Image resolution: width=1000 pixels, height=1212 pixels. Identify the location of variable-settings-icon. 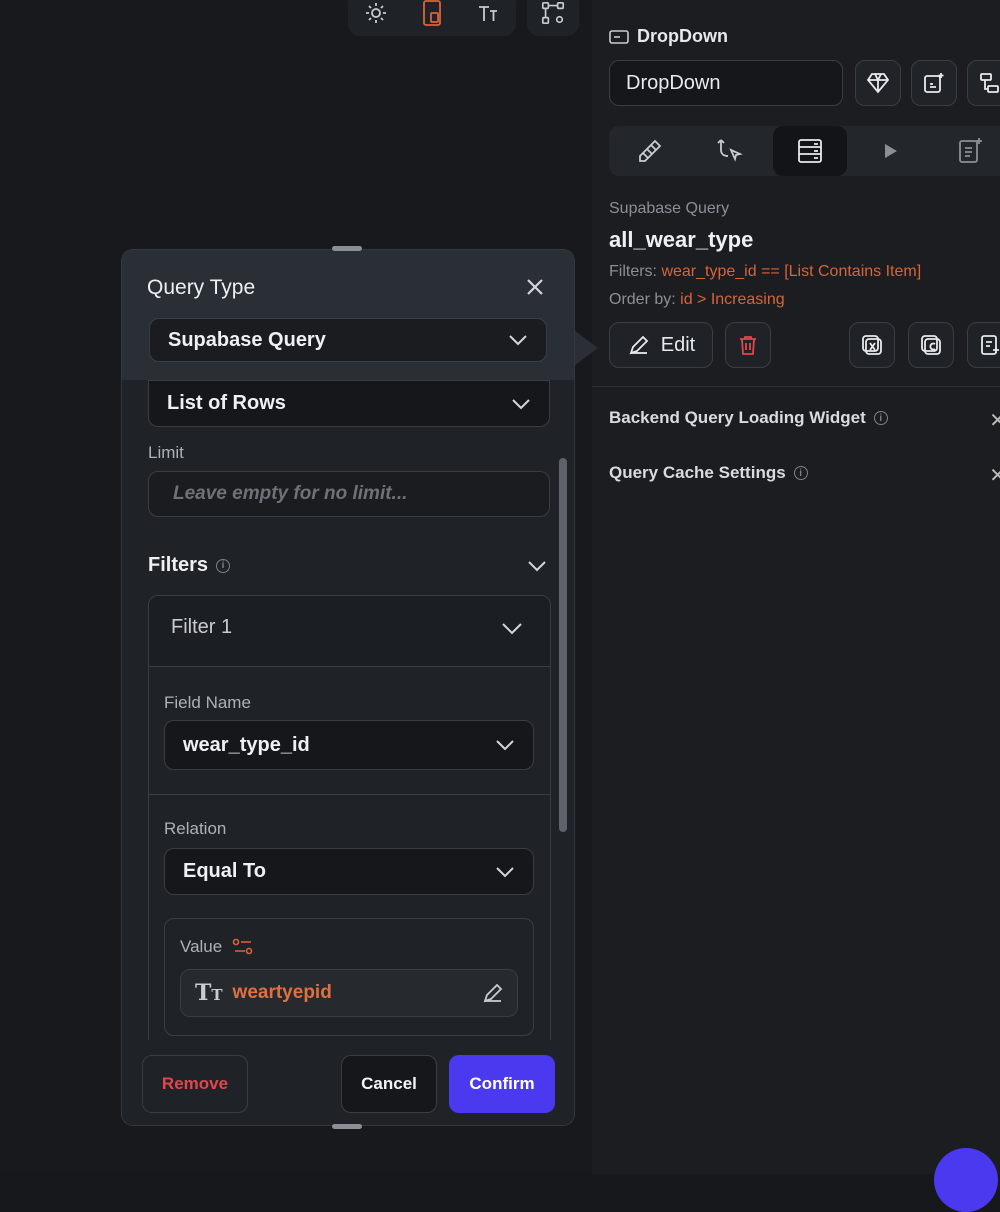
(243, 947).